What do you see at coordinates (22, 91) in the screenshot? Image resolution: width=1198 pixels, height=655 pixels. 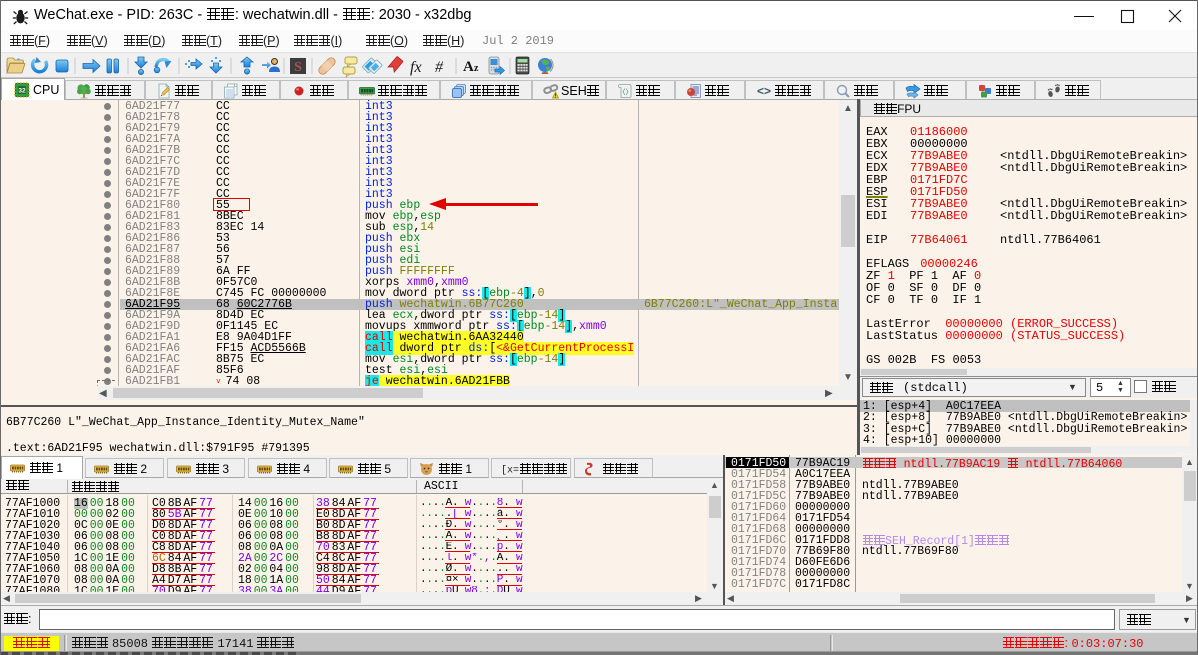 I see `svg-text: 32` at bounding box center [22, 91].